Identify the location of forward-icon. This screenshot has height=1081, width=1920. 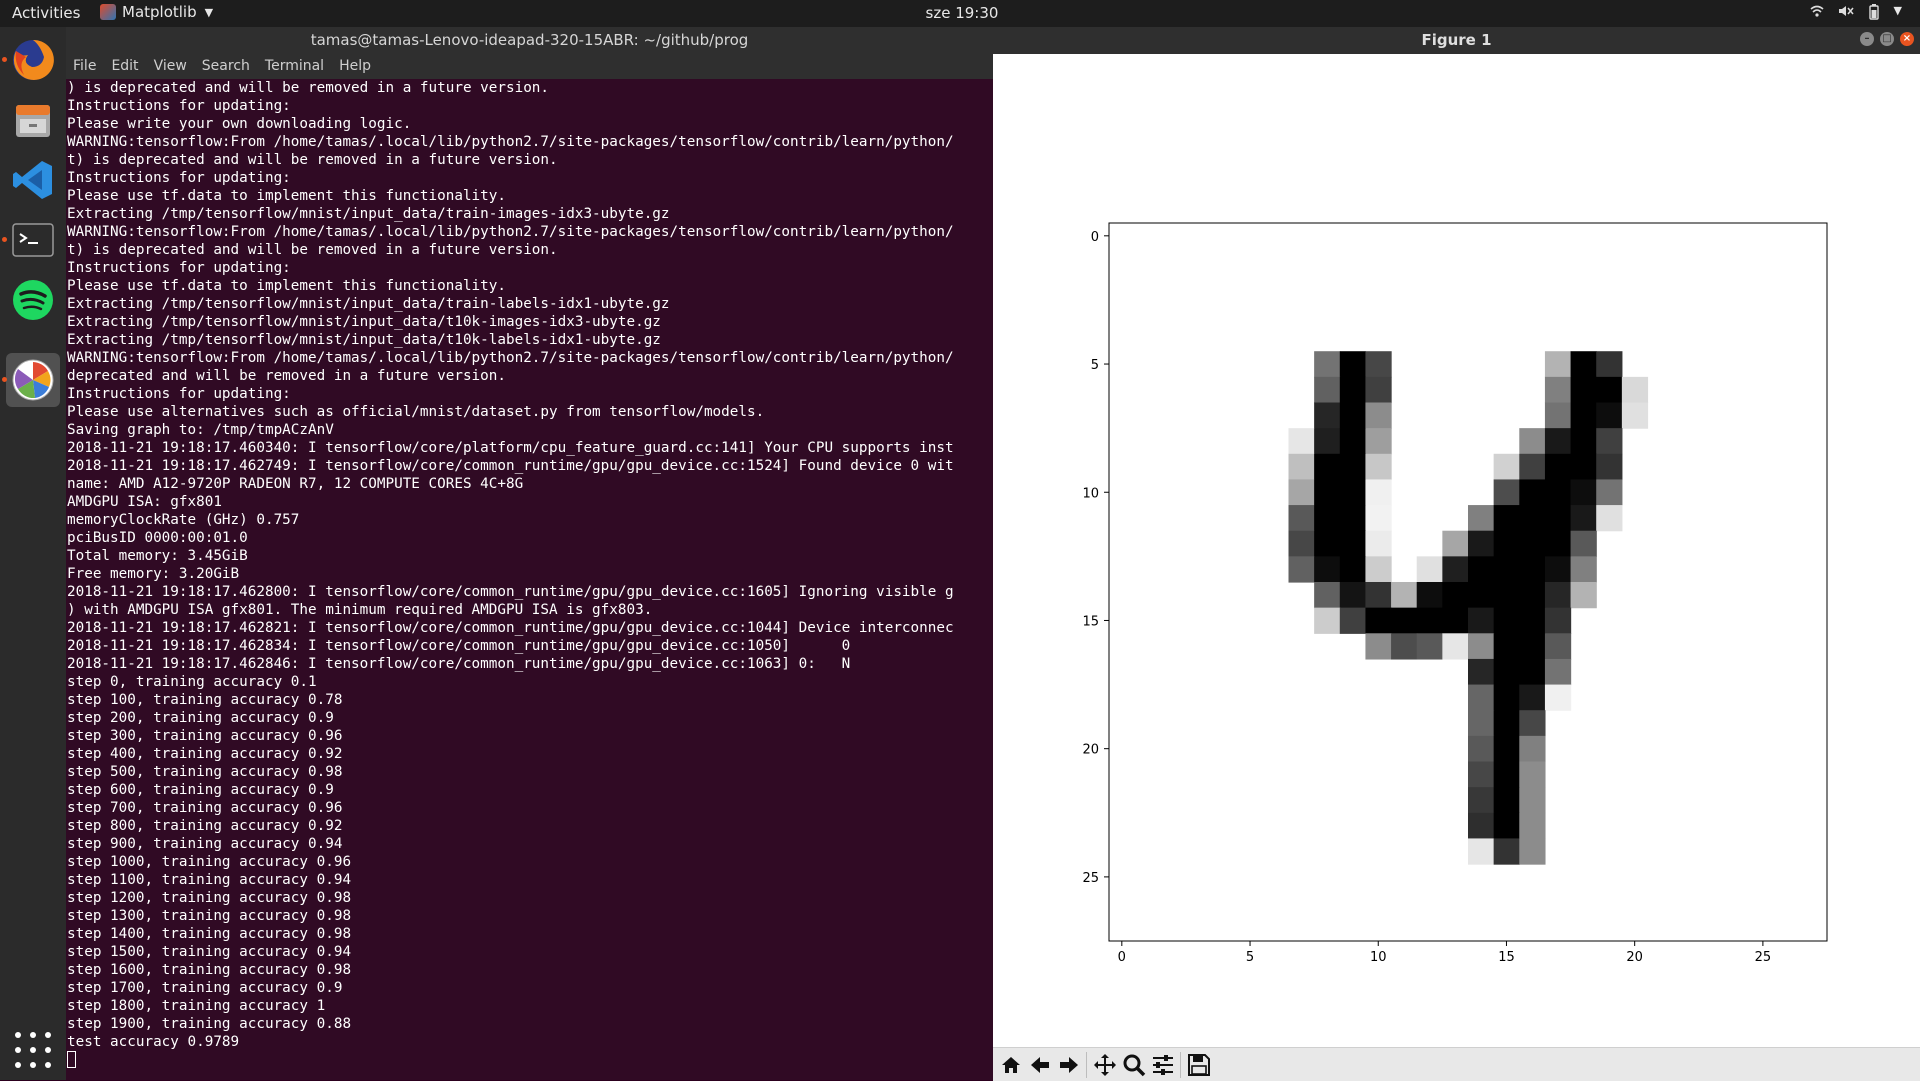
(1069, 1065).